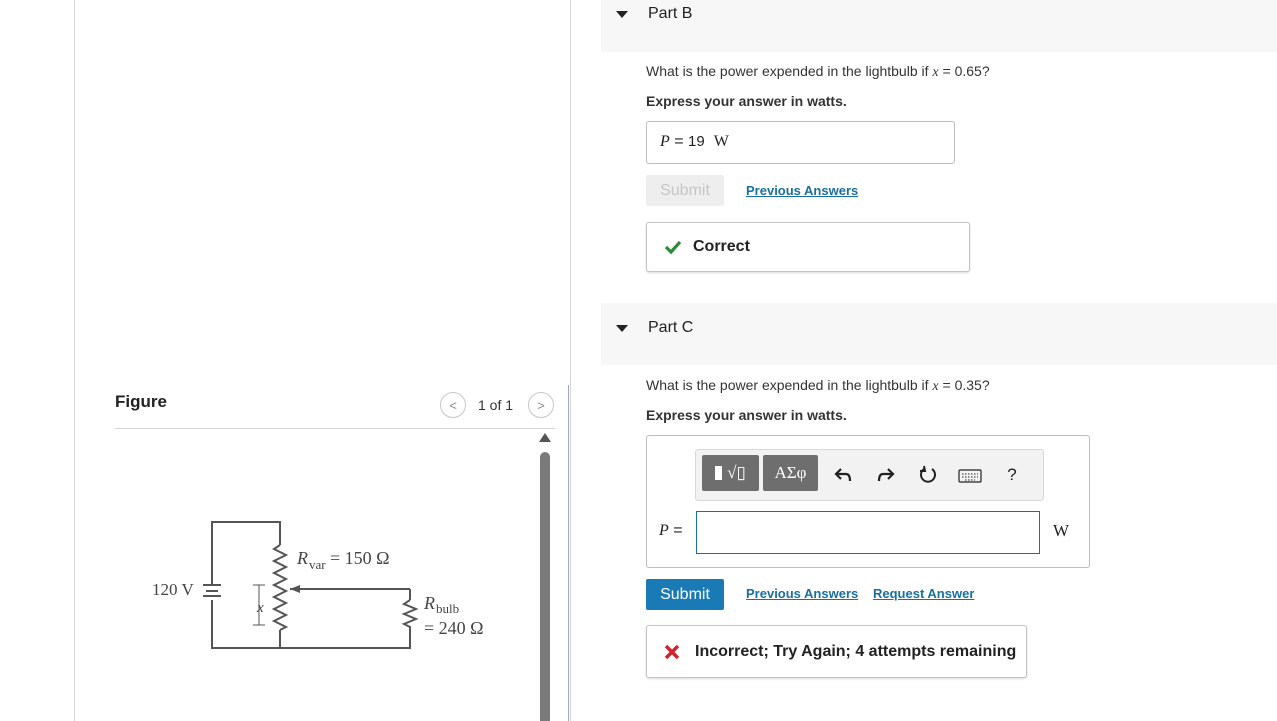 The width and height of the screenshot is (1277, 721). Describe the element at coordinates (939, 26) in the screenshot. I see `part-b-header` at that location.